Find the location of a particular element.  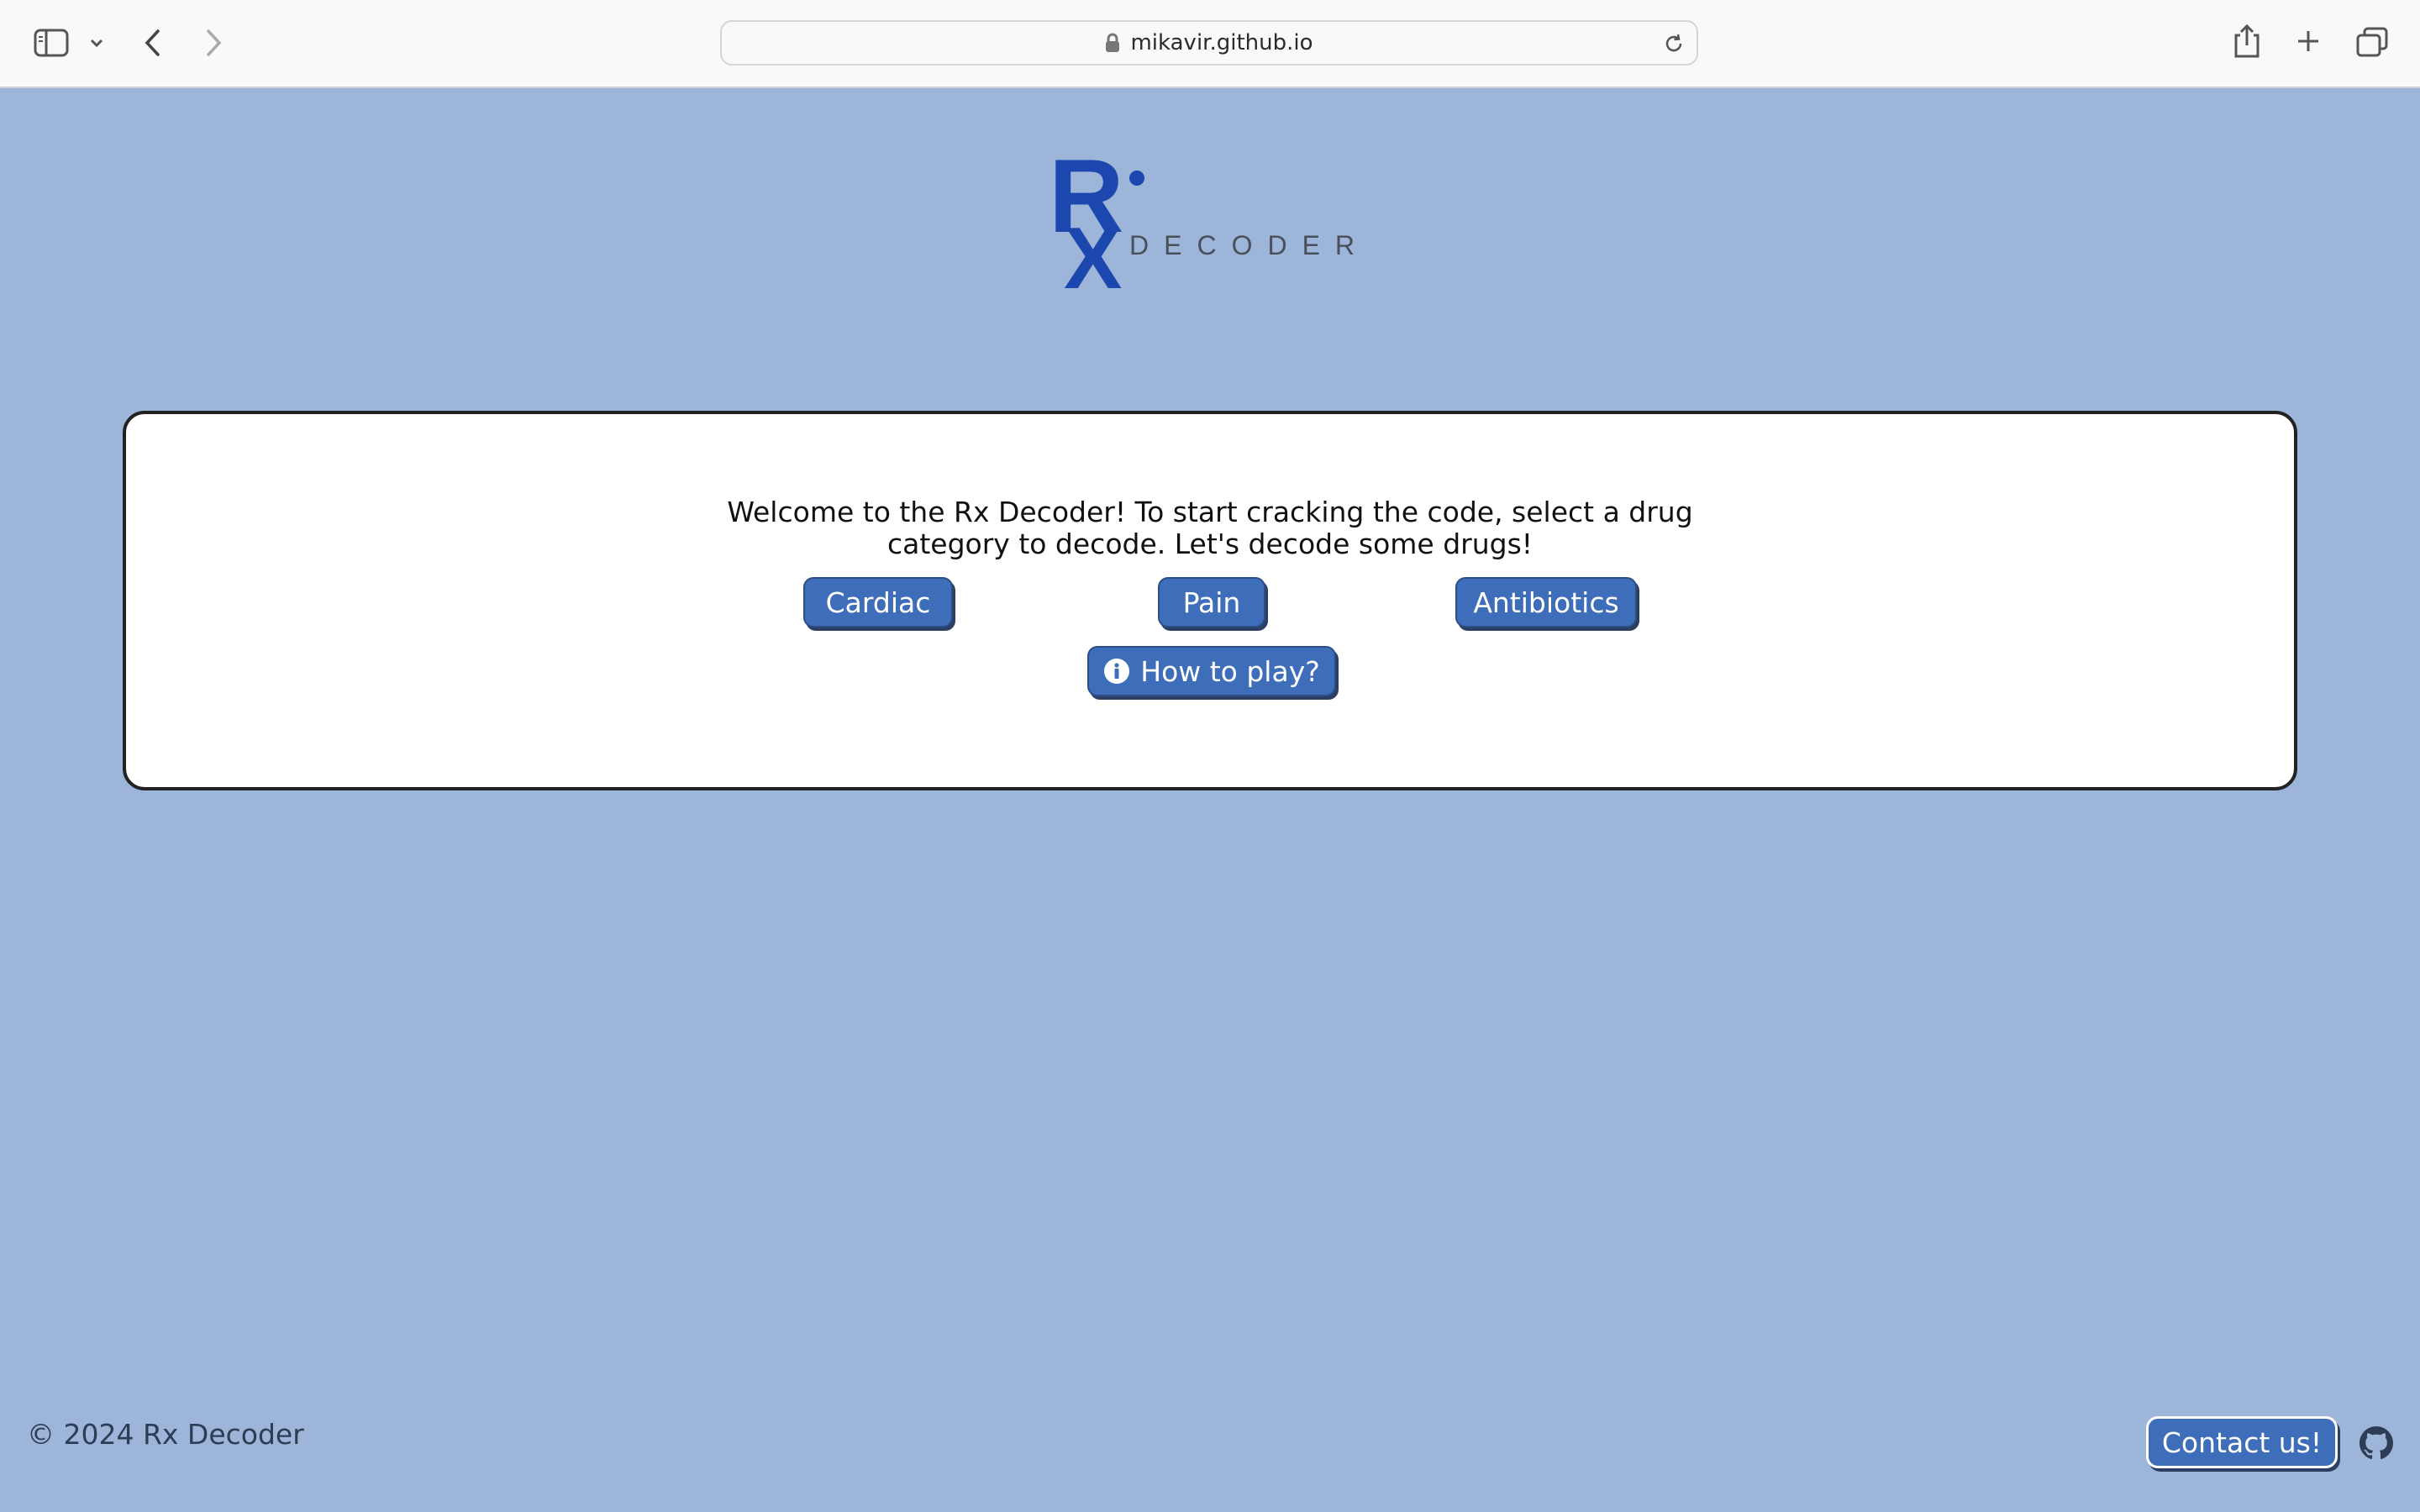

sidebar-icon is located at coordinates (52, 43).